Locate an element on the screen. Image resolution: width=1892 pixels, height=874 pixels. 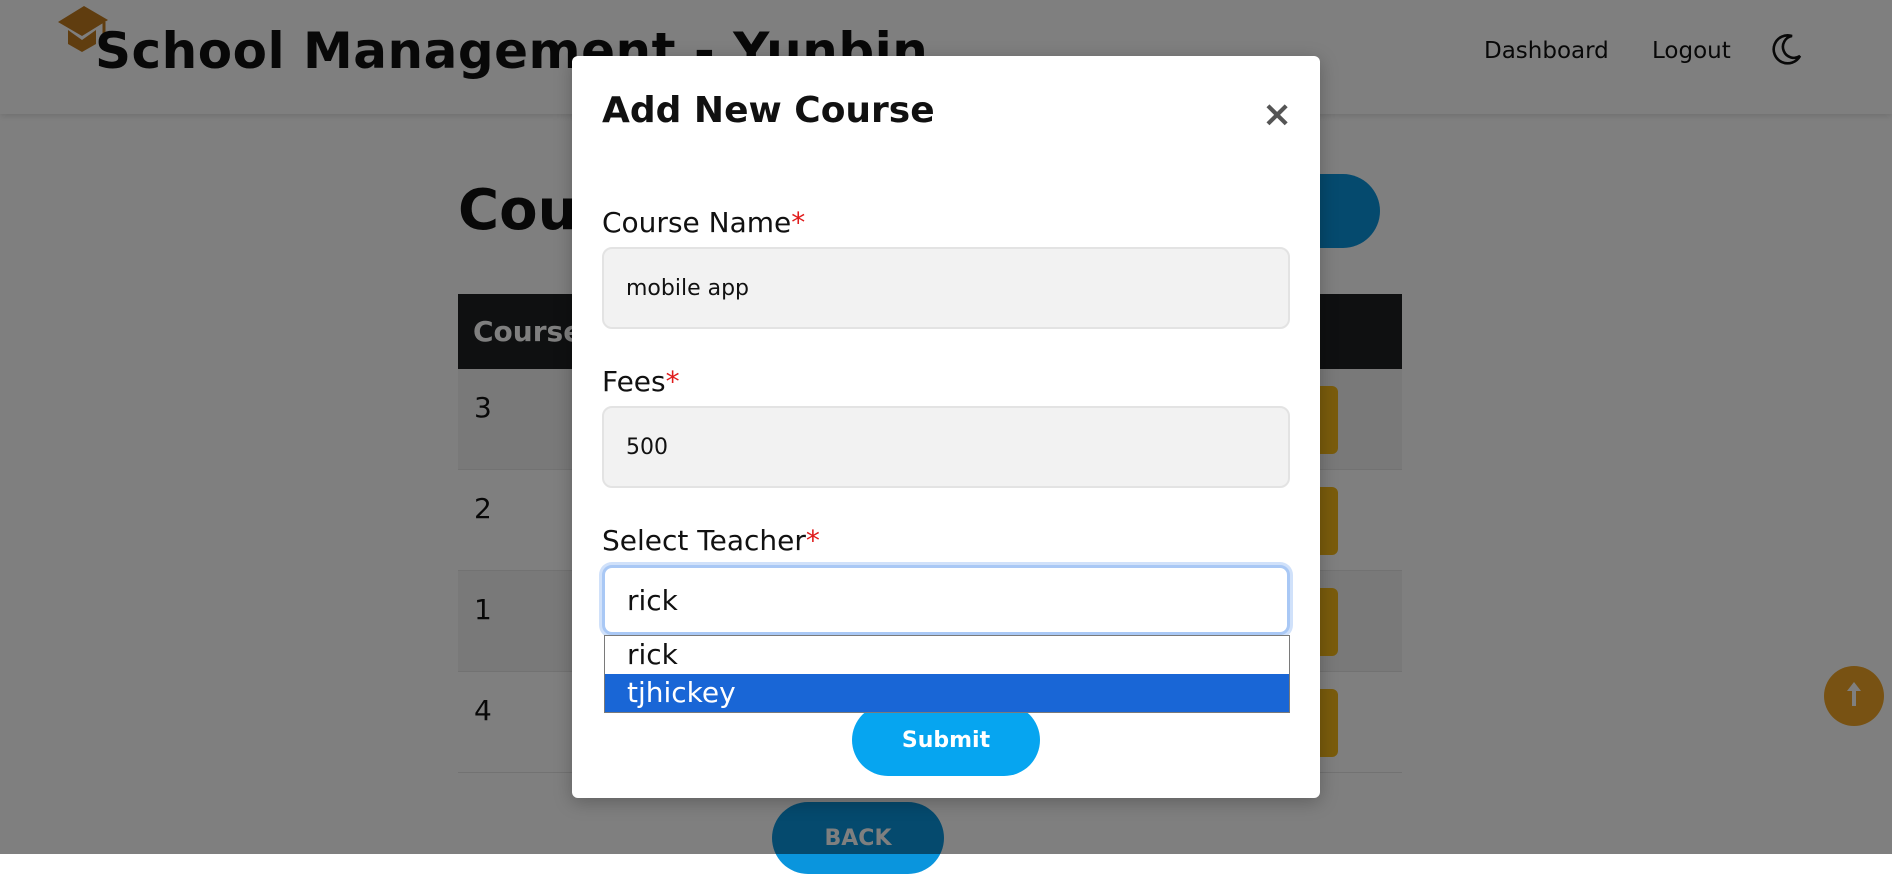
course-name-input is located at coordinates (946, 288).